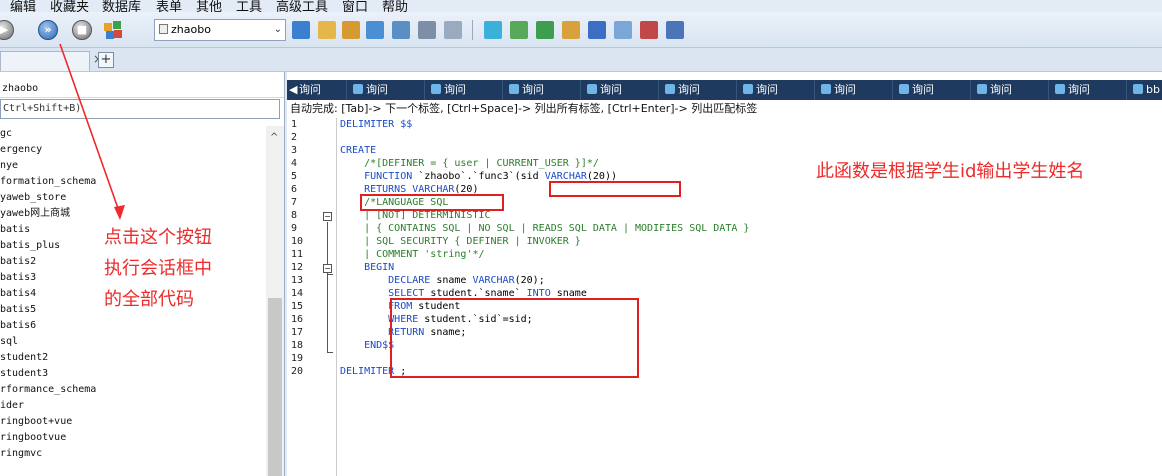 This screenshot has width=1162, height=476. I want to click on database-item: yaweb网上商城, so click(35, 214).